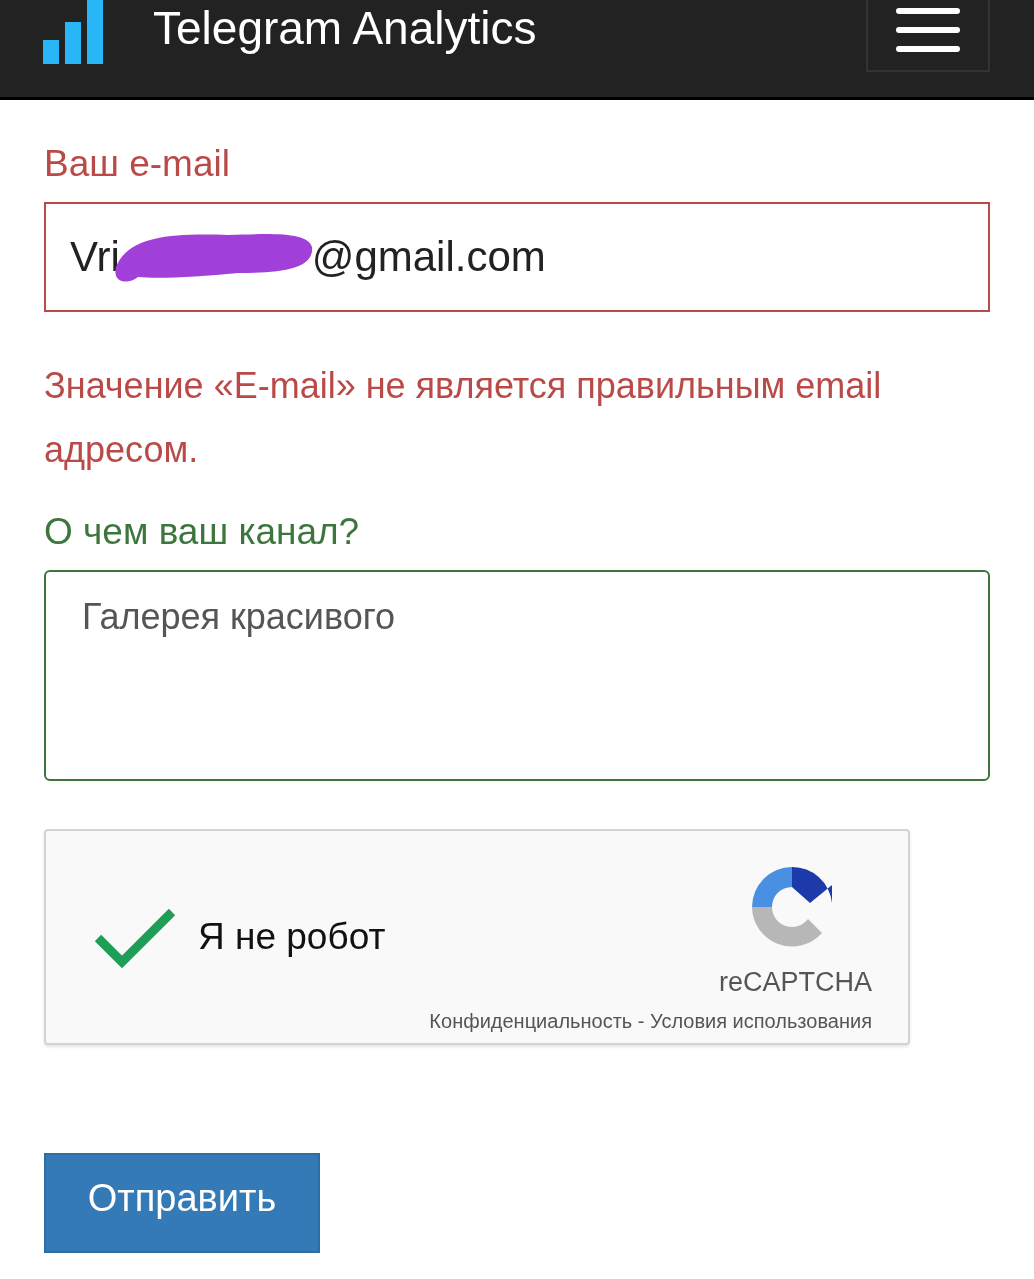 Image resolution: width=1034 pixels, height=1279 pixels. Describe the element at coordinates (428, 257) in the screenshot. I see `field-value: @gmail.com` at that location.